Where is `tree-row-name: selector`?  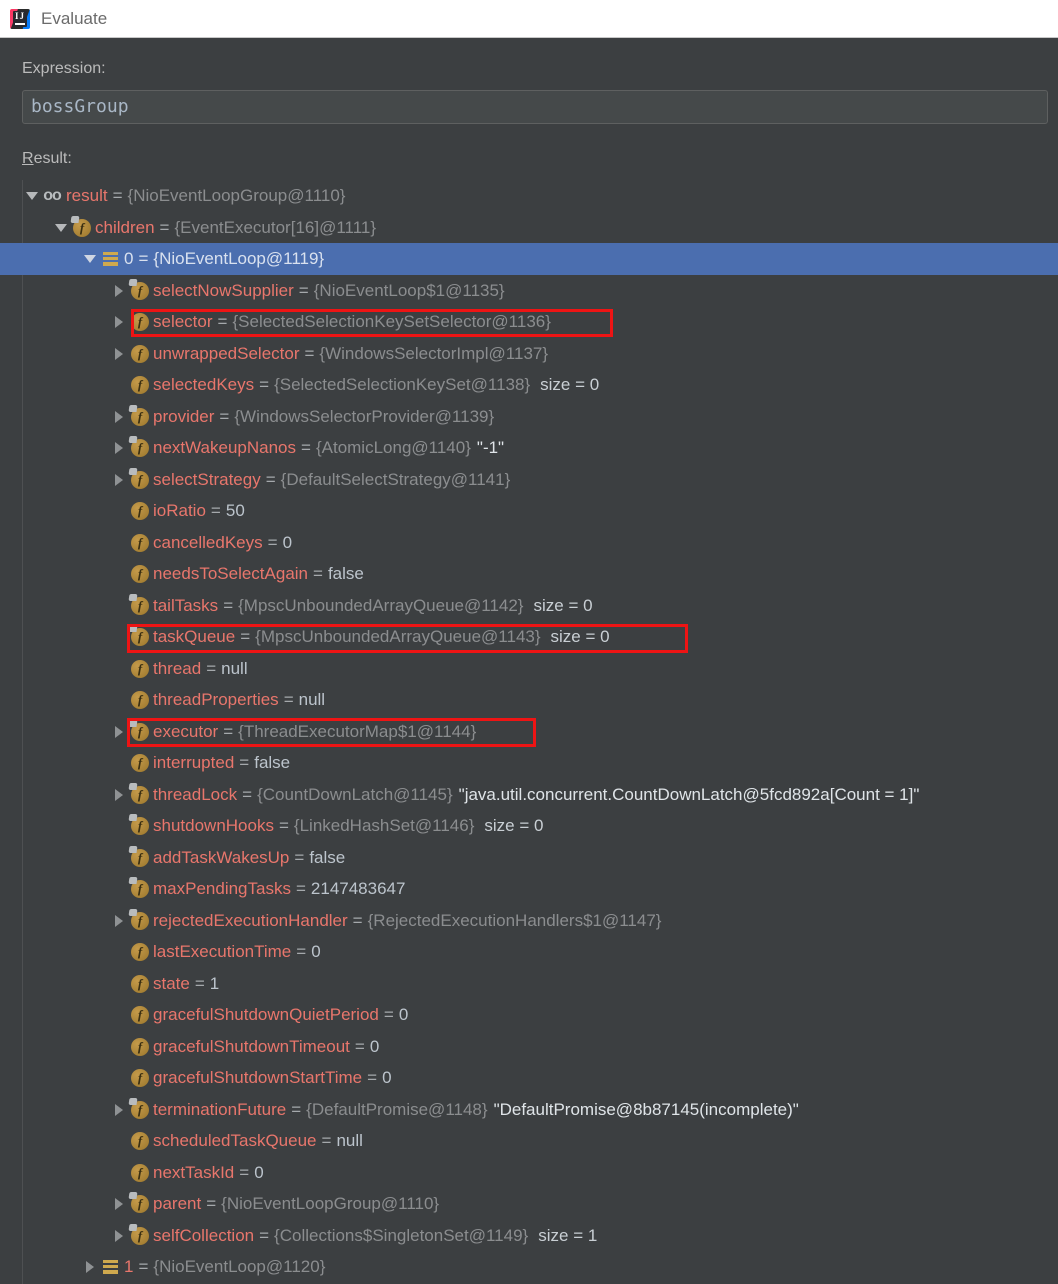
tree-row-name: selector is located at coordinates (183, 321).